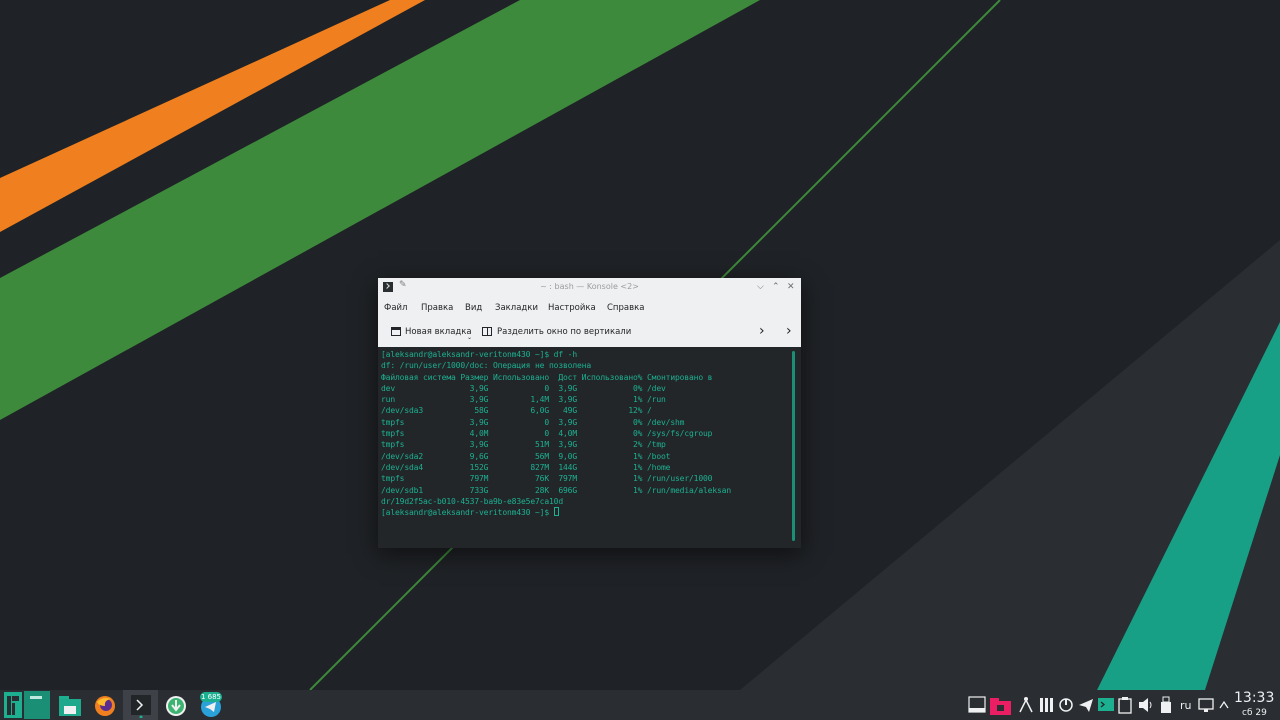  What do you see at coordinates (1186, 705) in the screenshot?
I see `keyboard-layout: ru` at bounding box center [1186, 705].